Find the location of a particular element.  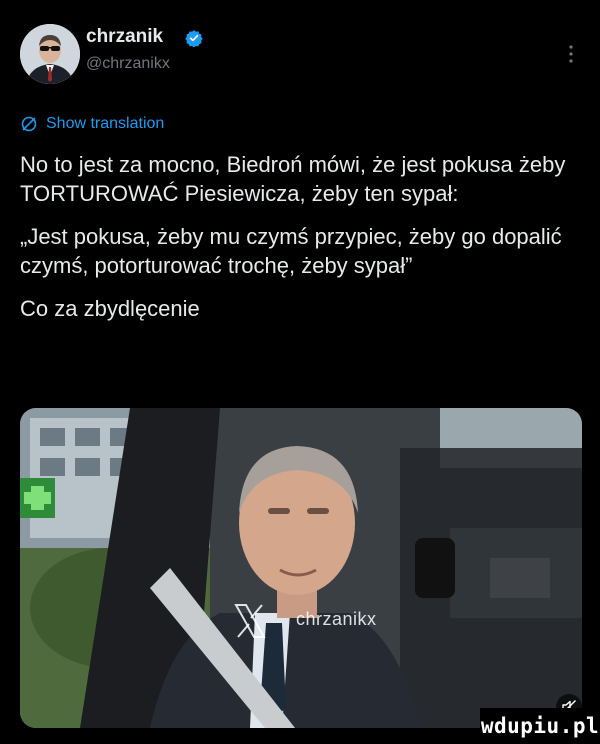

avatar is located at coordinates (50, 54).